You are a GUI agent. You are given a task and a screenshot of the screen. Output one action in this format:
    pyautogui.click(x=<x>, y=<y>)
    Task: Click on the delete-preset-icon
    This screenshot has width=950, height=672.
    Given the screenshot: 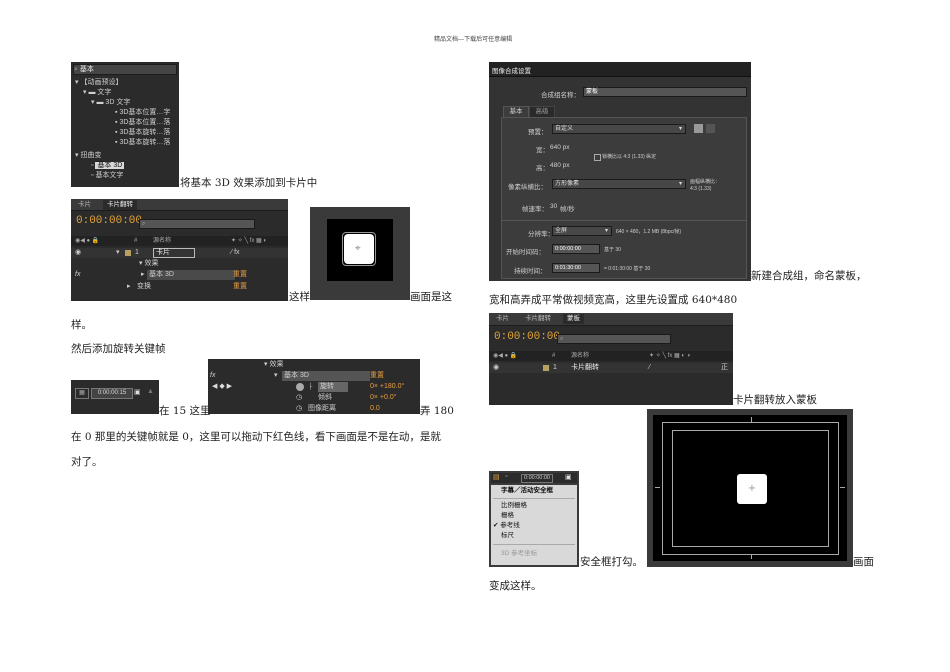 What is the action you would take?
    pyautogui.click(x=710, y=128)
    